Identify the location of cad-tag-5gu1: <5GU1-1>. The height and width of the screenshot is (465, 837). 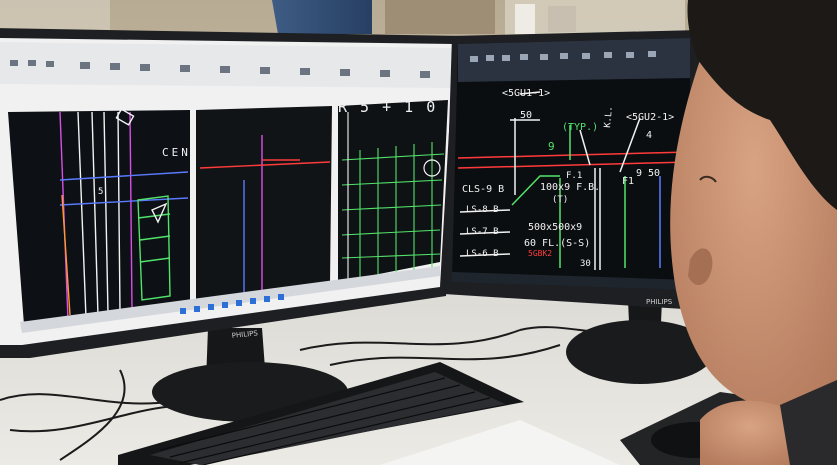
(526, 93).